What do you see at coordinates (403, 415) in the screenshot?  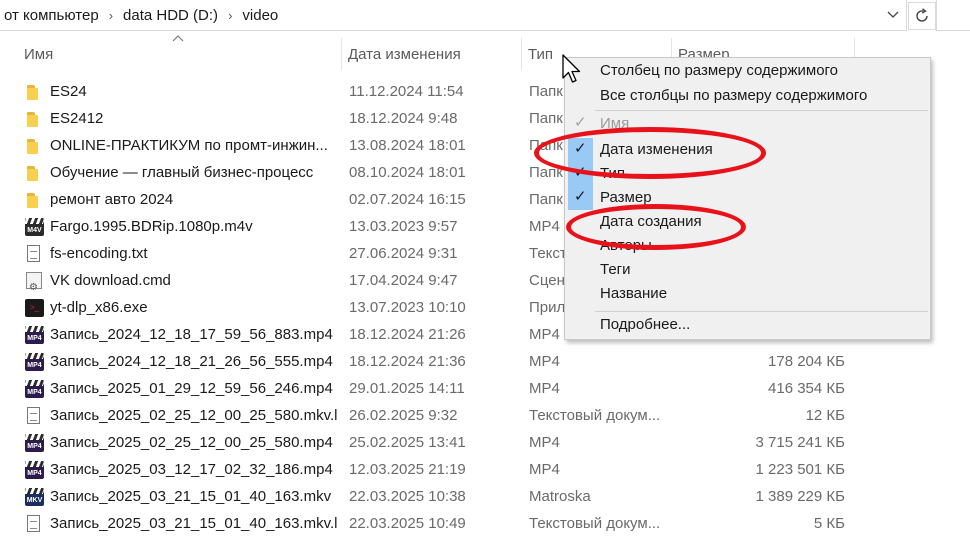 I see `file-date-modified: 26.02.2025 9:32` at bounding box center [403, 415].